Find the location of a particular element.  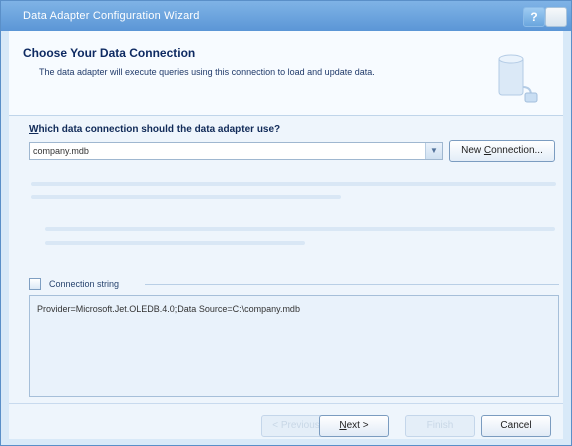

database-connection-icon is located at coordinates (518, 78).